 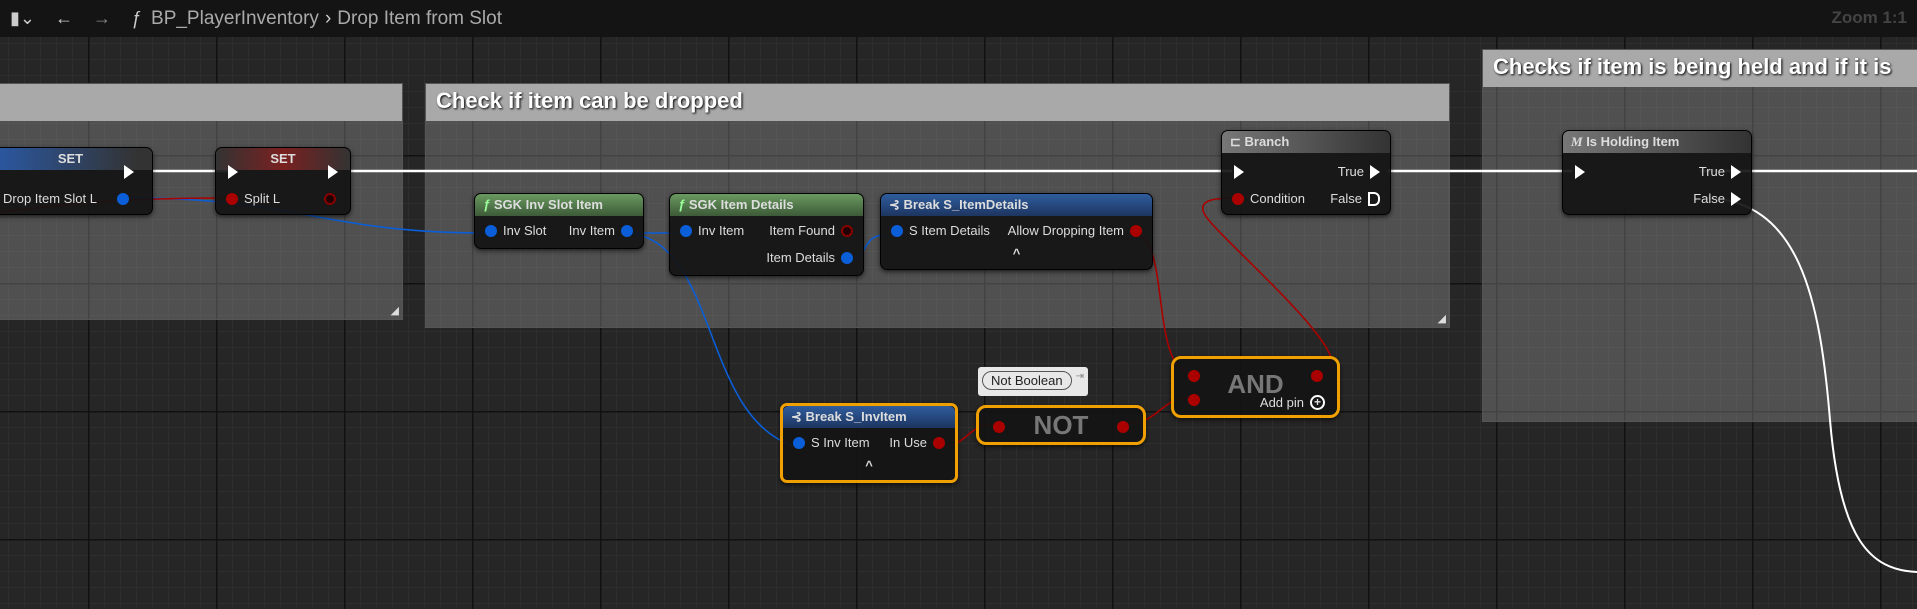 I want to click on and-boolean-node: AND Add pin +, so click(x=1255, y=387).